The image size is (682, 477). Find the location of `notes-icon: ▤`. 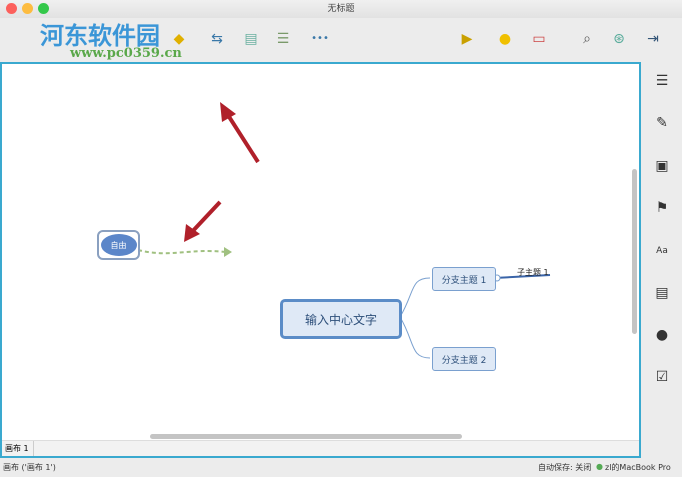

notes-icon: ▤ is located at coordinates (662, 293).